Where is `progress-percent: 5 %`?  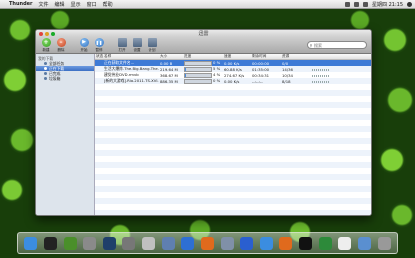
progress-percent: 5 % is located at coordinates (217, 69).